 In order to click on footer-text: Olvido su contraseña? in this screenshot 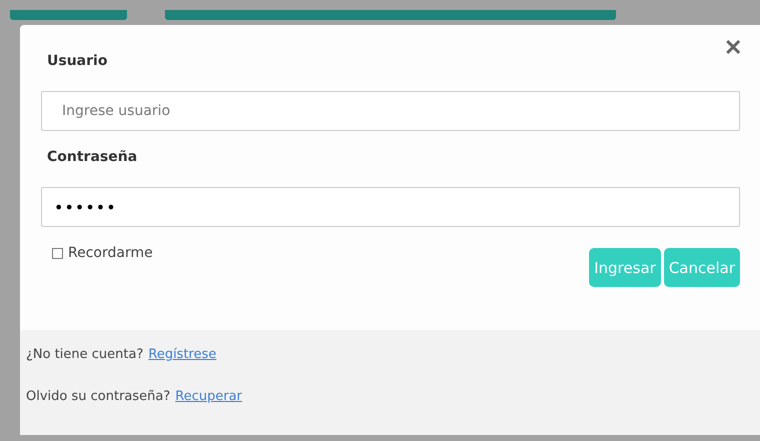, I will do `click(98, 396)`.